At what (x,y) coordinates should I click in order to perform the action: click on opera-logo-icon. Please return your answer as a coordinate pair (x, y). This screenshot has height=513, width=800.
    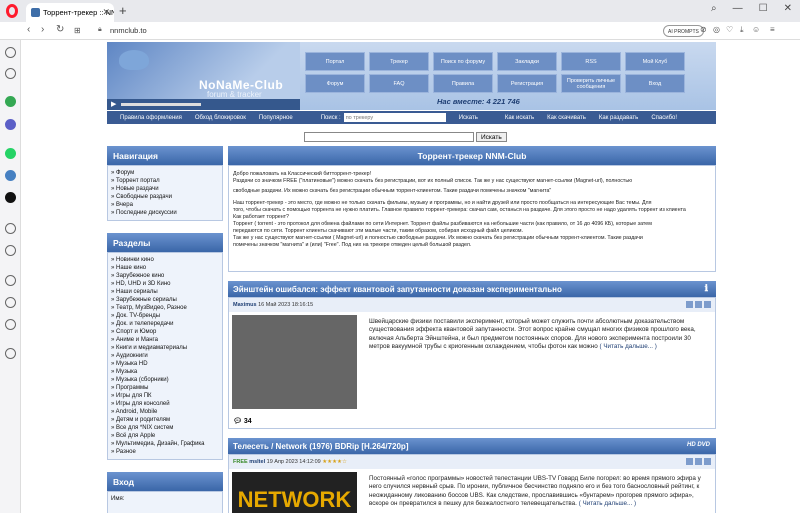
    Looking at the image, I should click on (12, 11).